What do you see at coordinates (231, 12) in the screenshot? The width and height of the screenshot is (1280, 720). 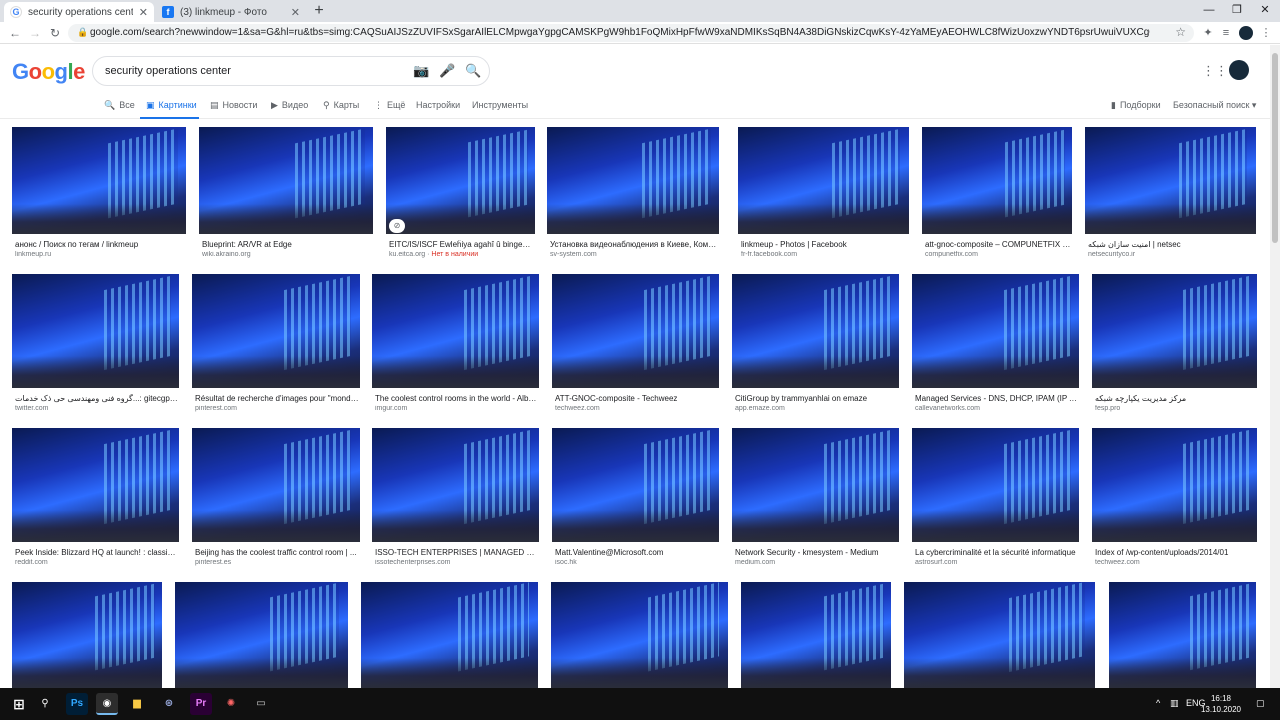 I see `tab-facebook: f (3) linkmeup - Фото ✕` at bounding box center [231, 12].